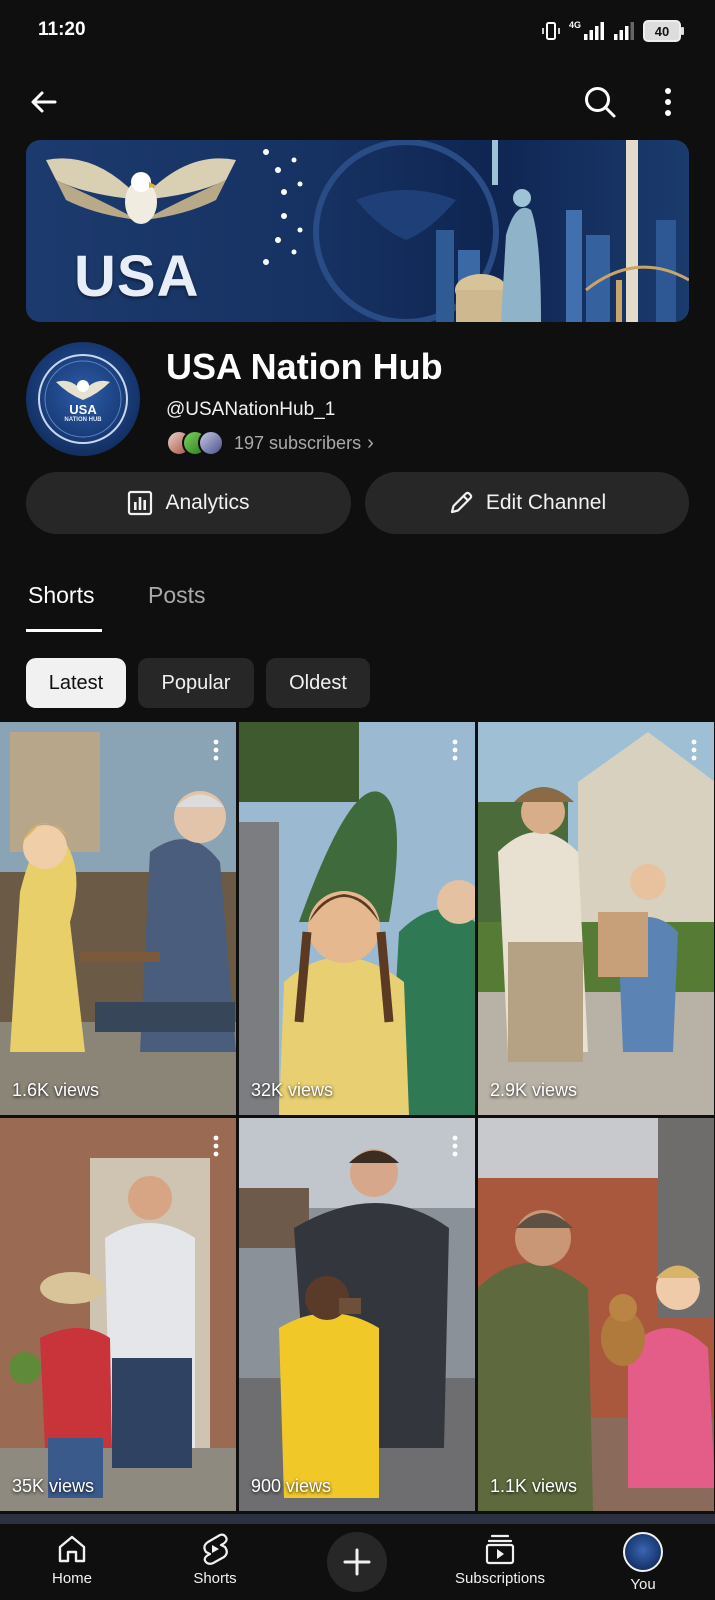 The width and height of the screenshot is (715, 1600). I want to click on view-count: 35K views, so click(53, 1486).